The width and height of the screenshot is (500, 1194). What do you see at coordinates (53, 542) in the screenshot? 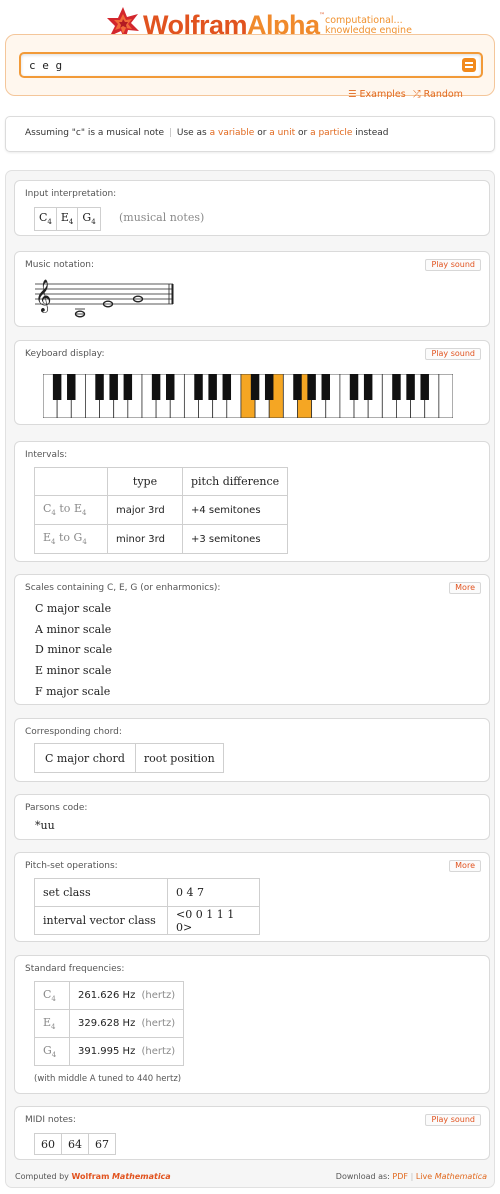
I see `from-octave: 4` at bounding box center [53, 542].